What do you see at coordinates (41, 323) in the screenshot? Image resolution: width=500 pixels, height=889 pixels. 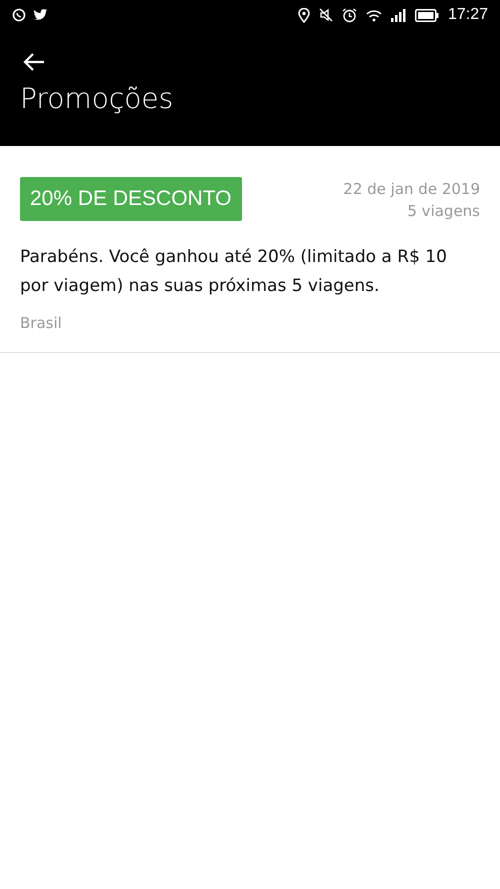 I see `promo-region: Brasil` at bounding box center [41, 323].